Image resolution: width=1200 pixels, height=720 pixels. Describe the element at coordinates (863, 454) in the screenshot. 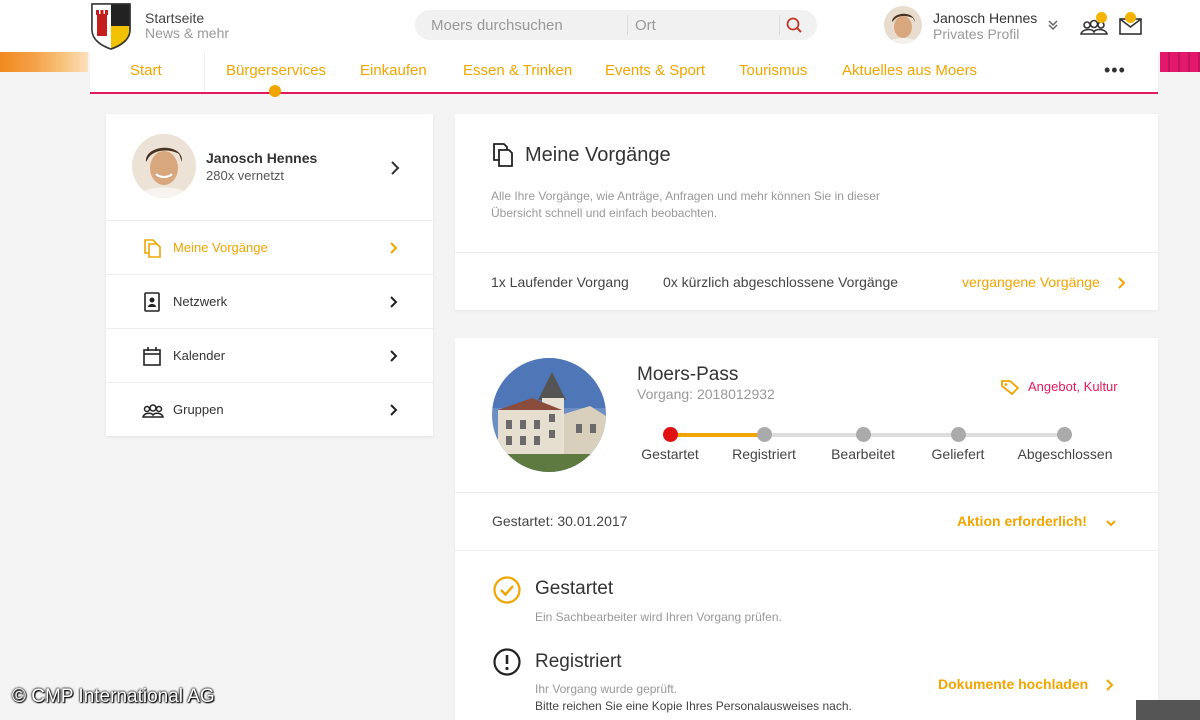

I see `step-label: Bearbeitet` at that location.